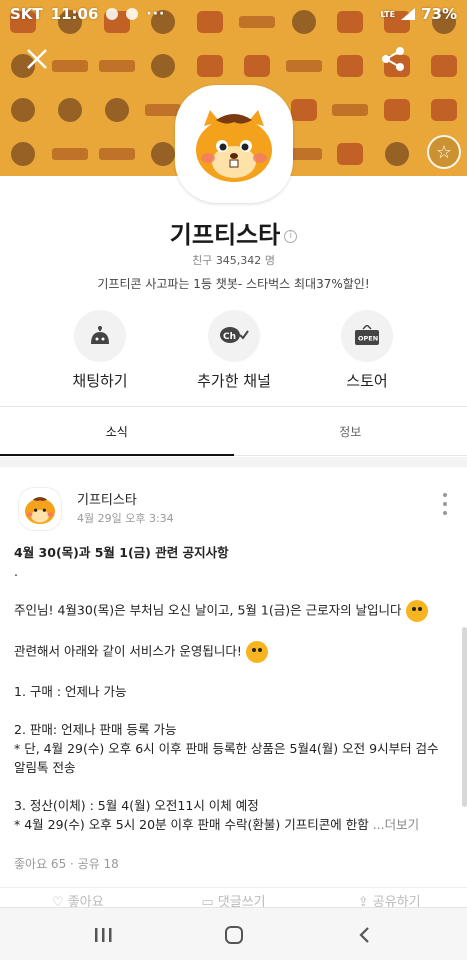 The height and width of the screenshot is (960, 467). What do you see at coordinates (95, 729) in the screenshot?
I see `post-text-line: 2. 판매: 언제나 판매 등록 가능` at bounding box center [95, 729].